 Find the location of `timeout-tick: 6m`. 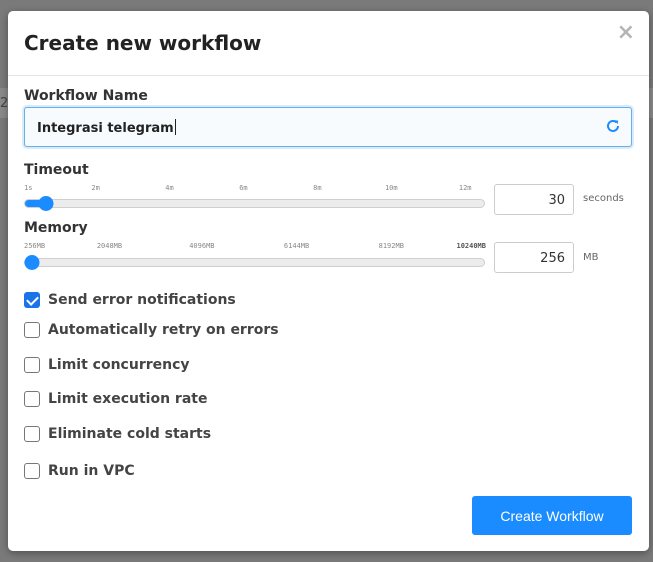

timeout-tick: 6m is located at coordinates (243, 188).